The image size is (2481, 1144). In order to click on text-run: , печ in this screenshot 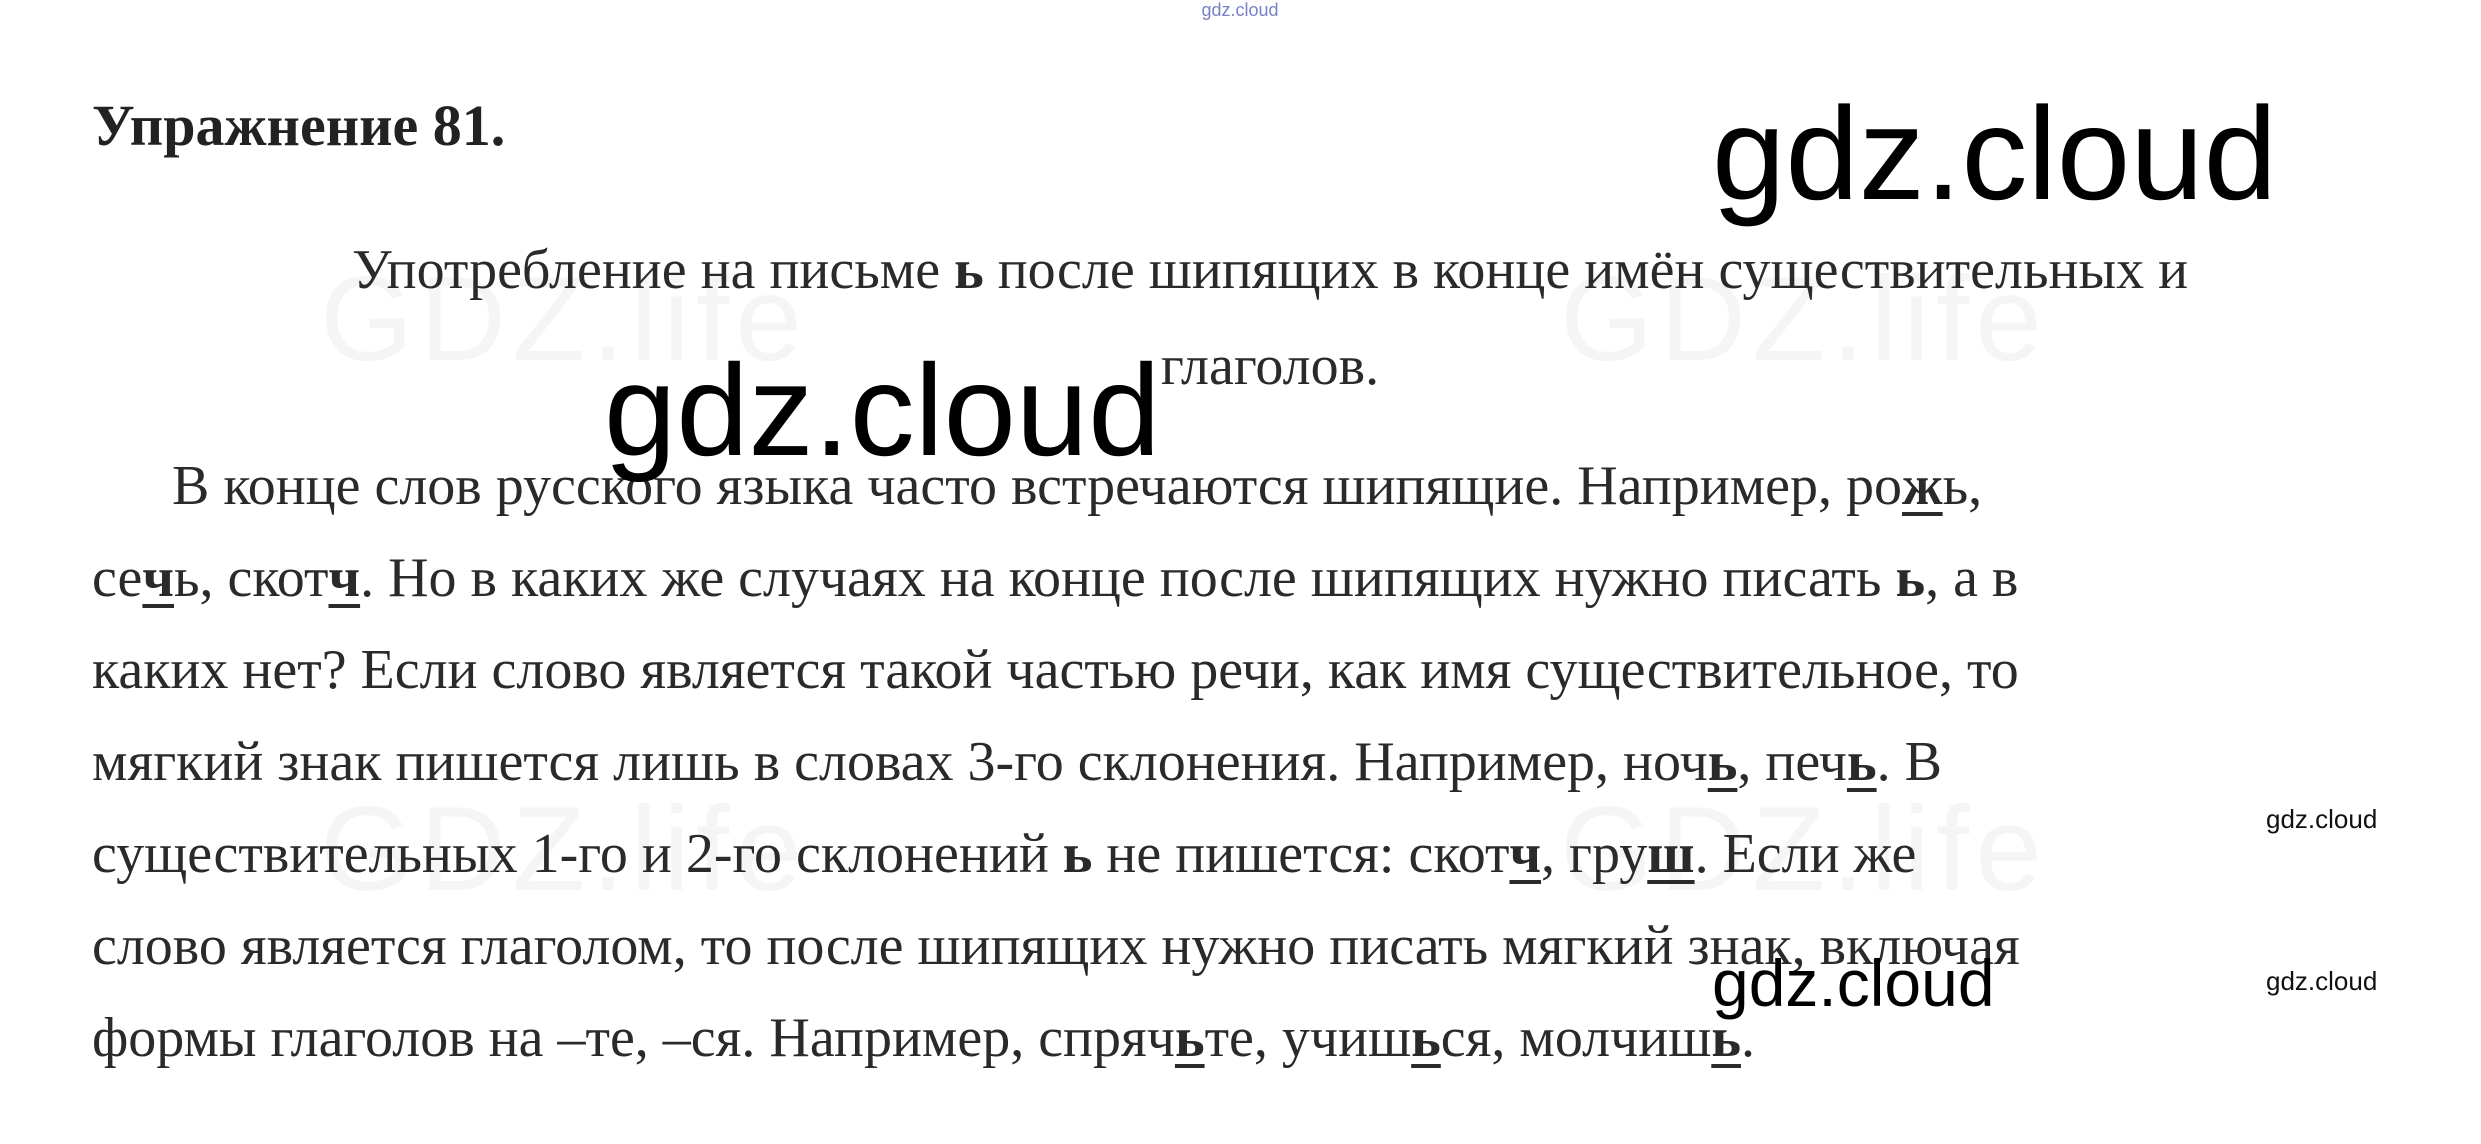, I will do `click(1792, 762)`.